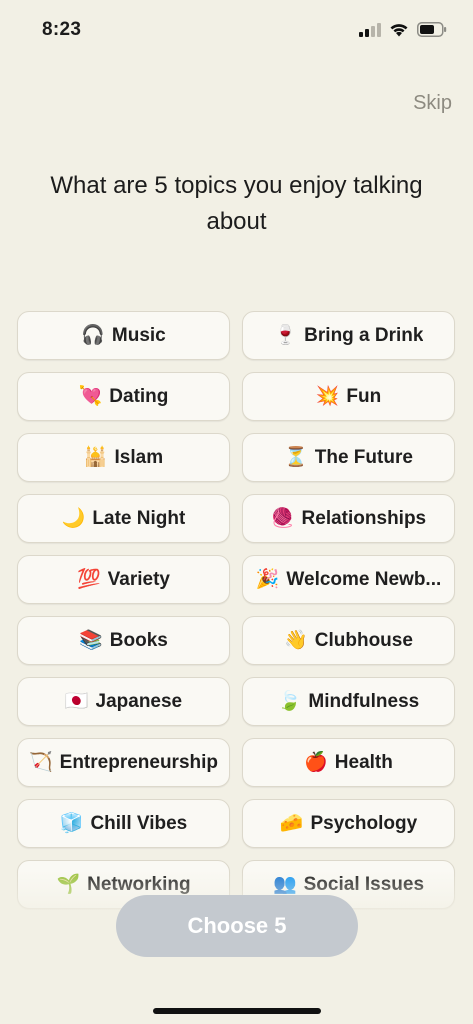 This screenshot has width=473, height=1024. Describe the element at coordinates (316, 762) in the screenshot. I see `topic-emoji-icon: 🍎` at that location.